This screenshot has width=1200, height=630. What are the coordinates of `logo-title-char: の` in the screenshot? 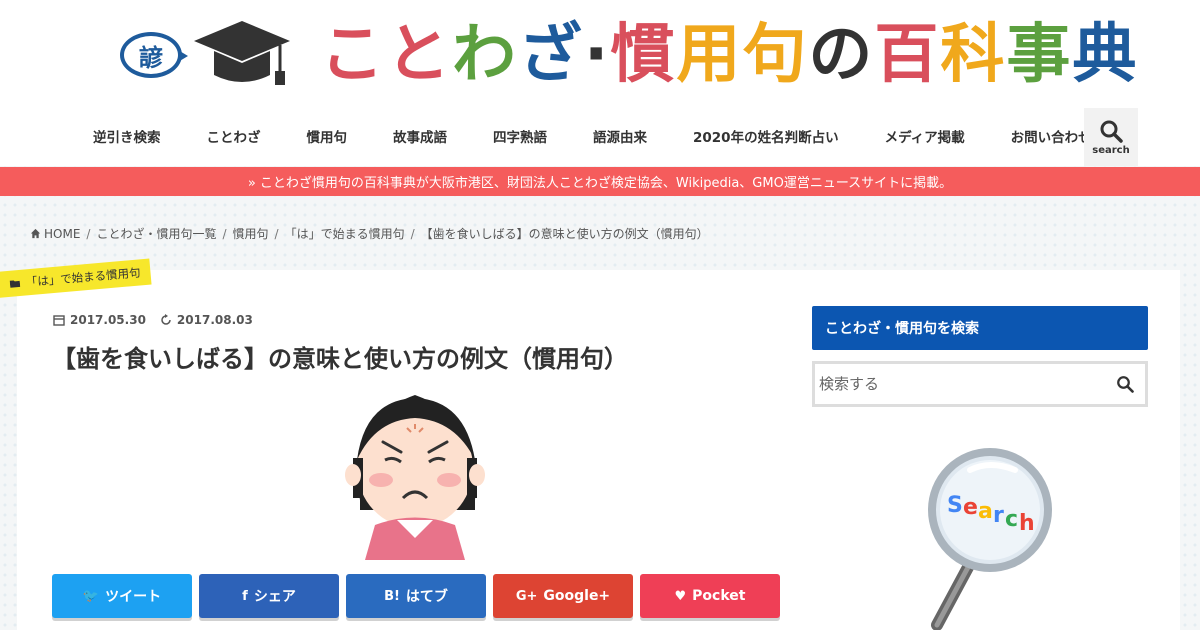 It's located at (841, 55).